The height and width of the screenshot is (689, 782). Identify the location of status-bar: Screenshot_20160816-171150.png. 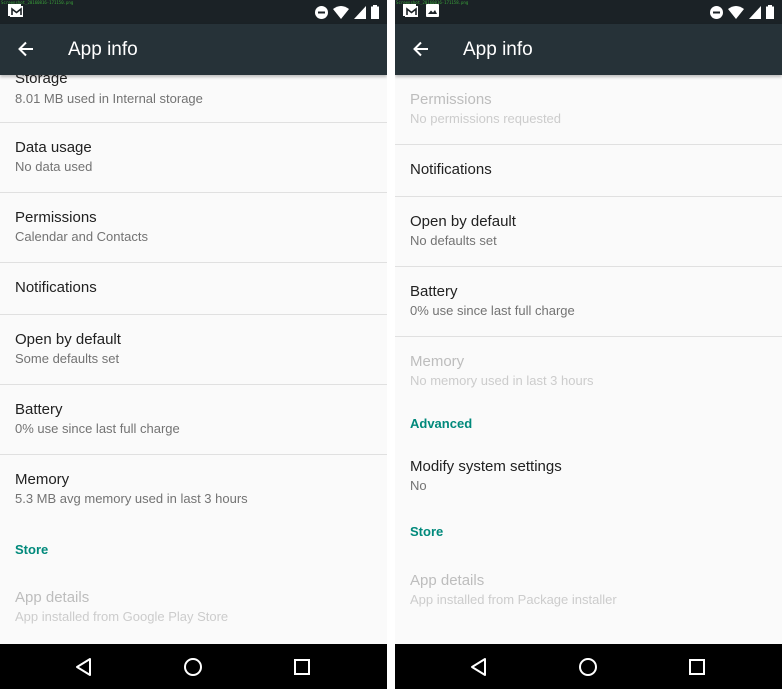
(193, 12).